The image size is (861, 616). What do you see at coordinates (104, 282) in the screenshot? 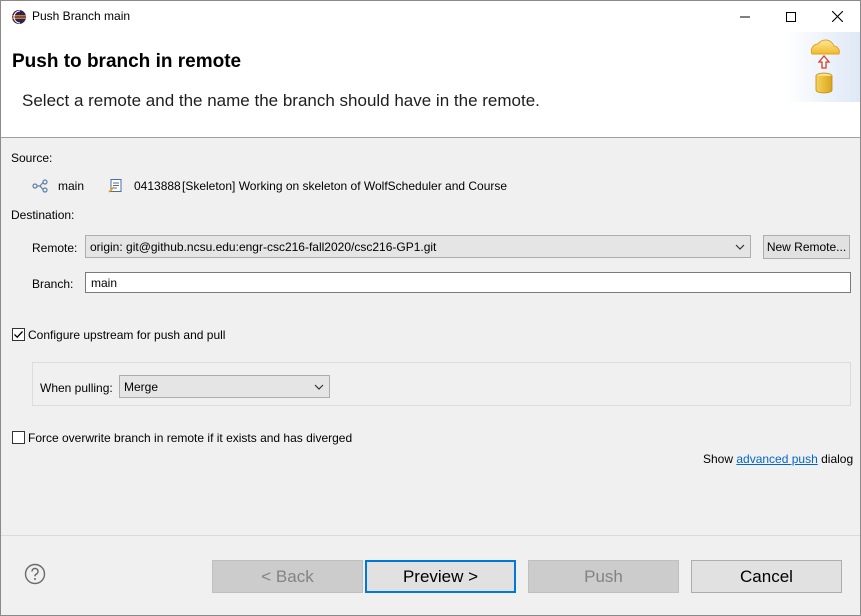
I see `branch-input-value: main` at bounding box center [104, 282].